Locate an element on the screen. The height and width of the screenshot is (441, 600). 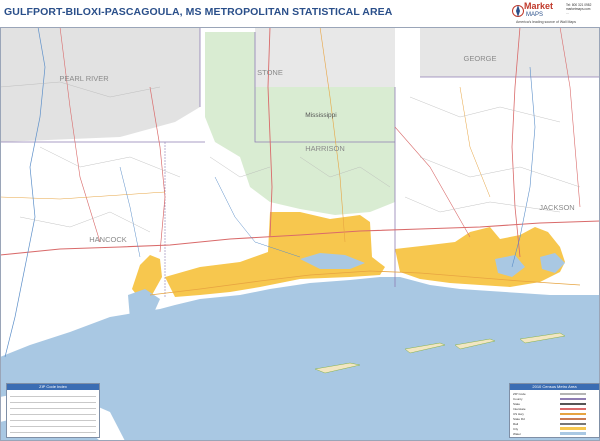
label-mississippi: Mississippi is located at coordinates (320, 115).